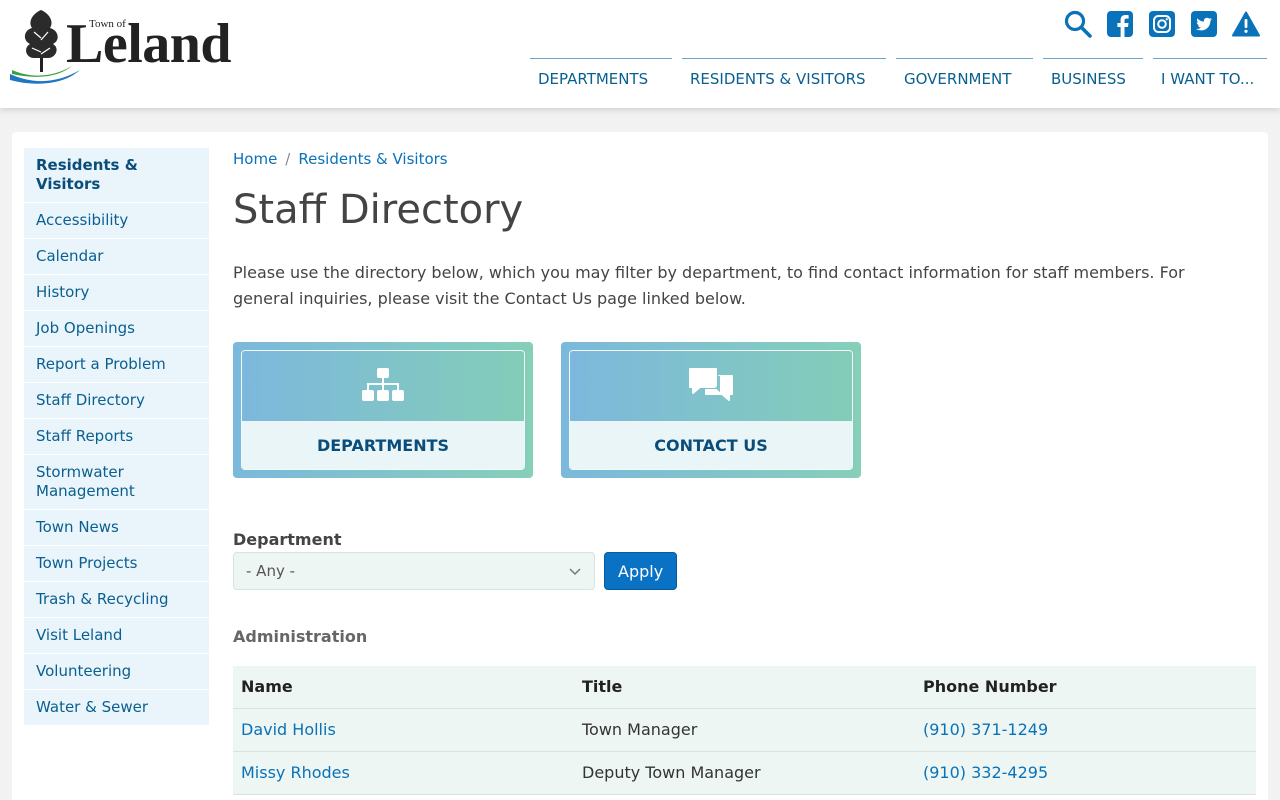  What do you see at coordinates (255, 159) in the screenshot?
I see `breadcrumb-home: Home` at bounding box center [255, 159].